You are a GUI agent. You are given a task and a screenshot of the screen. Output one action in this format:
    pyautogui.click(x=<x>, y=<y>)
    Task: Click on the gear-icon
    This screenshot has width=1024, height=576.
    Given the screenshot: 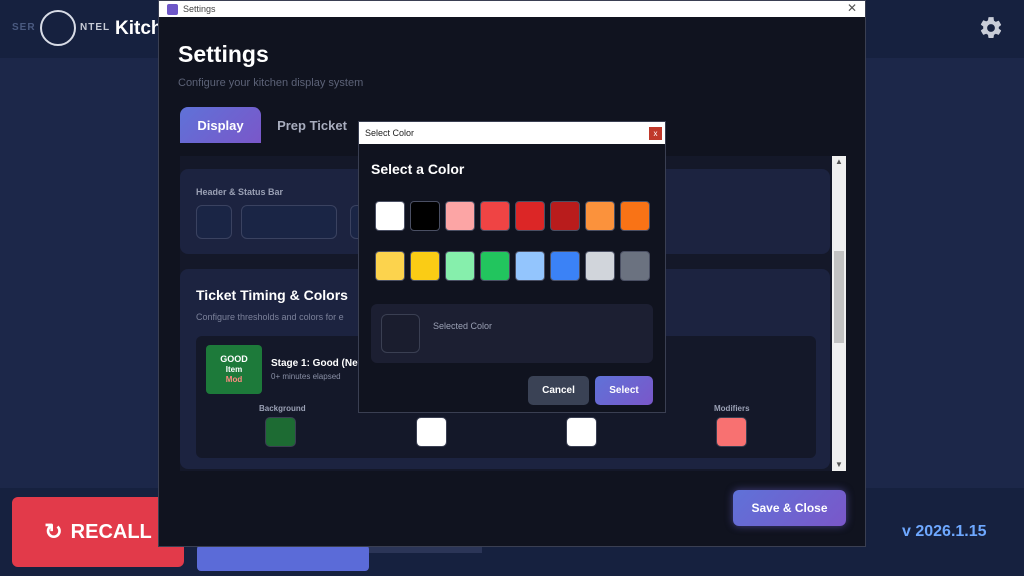 What is the action you would take?
    pyautogui.click(x=991, y=28)
    